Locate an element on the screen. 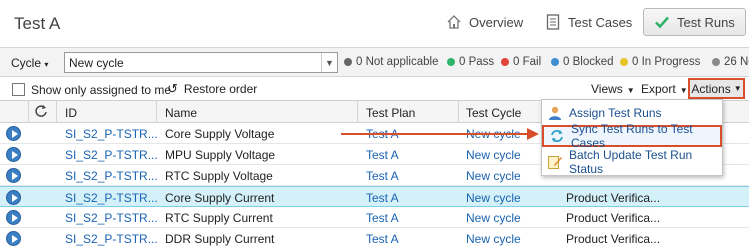 The image size is (749, 248). row-name: MPU Supply Voltage is located at coordinates (220, 155).